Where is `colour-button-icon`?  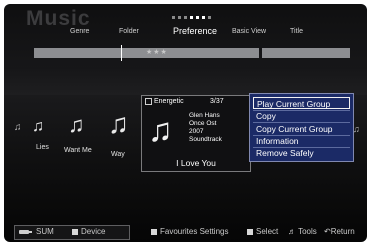
colour-button-icon is located at coordinates (154, 231).